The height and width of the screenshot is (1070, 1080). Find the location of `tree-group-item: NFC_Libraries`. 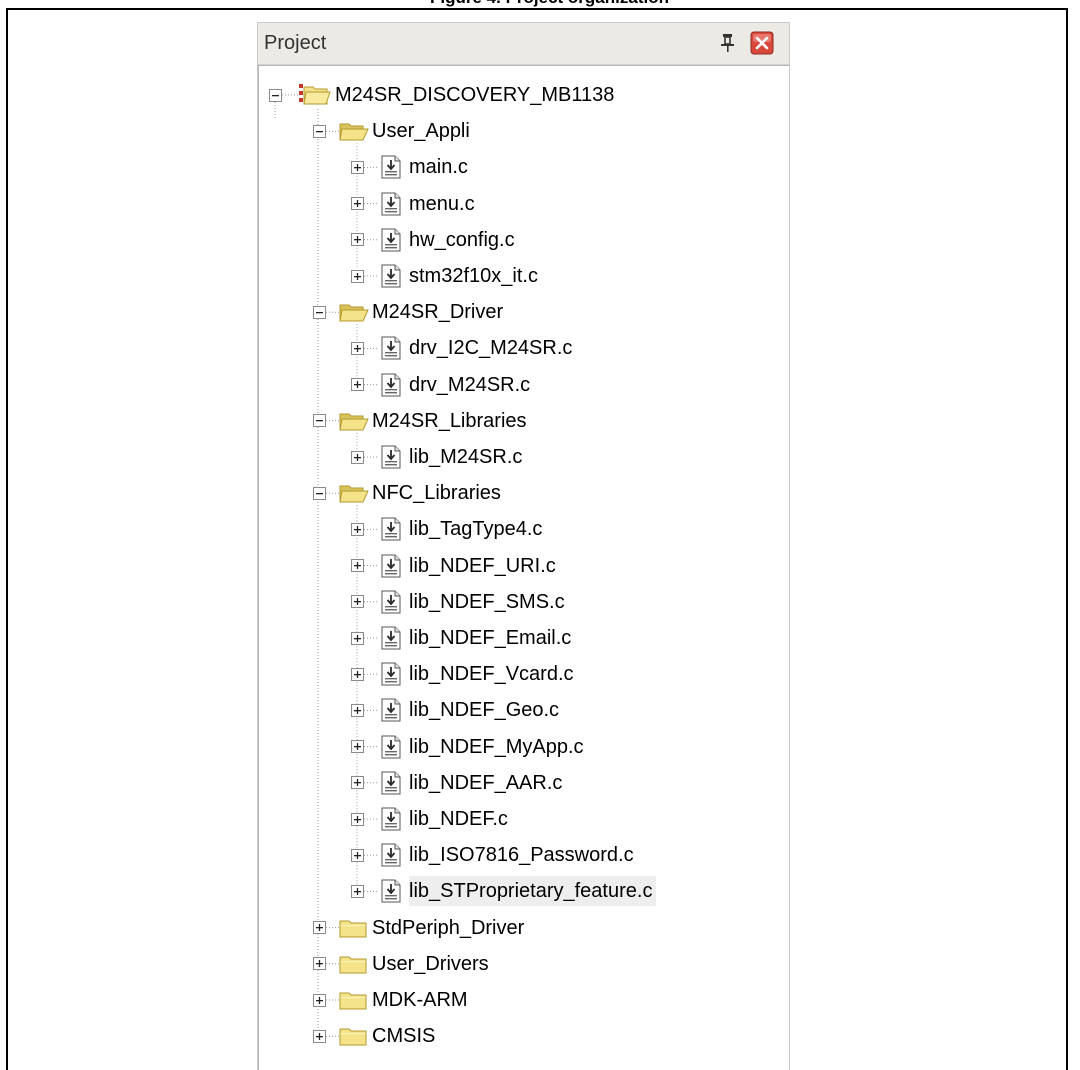

tree-group-item: NFC_Libraries is located at coordinates (438, 493).